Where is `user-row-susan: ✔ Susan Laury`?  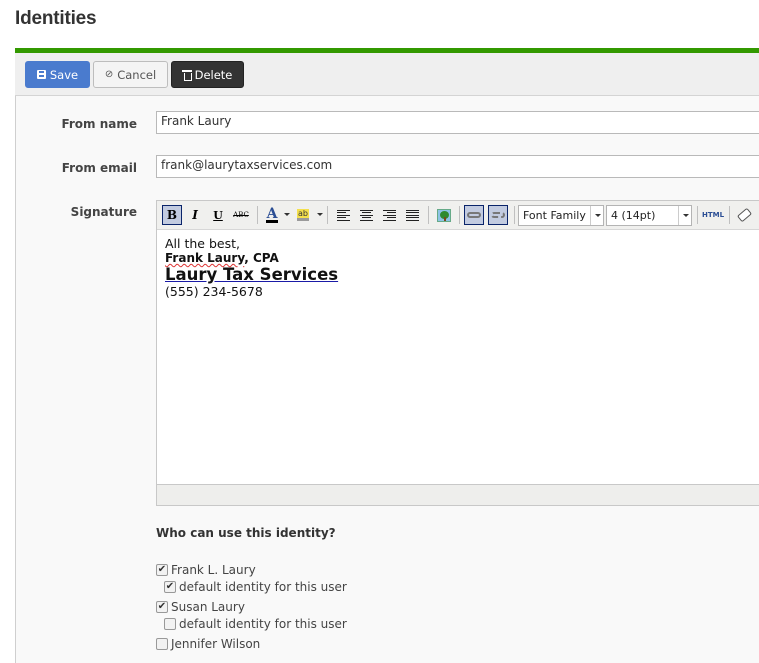
user-row-susan: ✔ Susan Laury is located at coordinates (200, 607).